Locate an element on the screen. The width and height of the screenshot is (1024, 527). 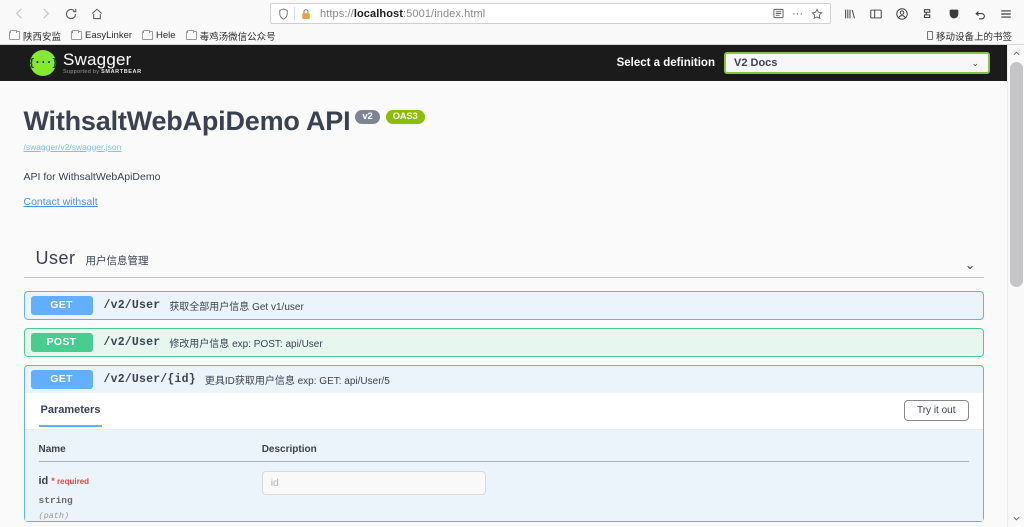
bookmark-label: 毒鸡汤微信公众号 is located at coordinates (237, 37).